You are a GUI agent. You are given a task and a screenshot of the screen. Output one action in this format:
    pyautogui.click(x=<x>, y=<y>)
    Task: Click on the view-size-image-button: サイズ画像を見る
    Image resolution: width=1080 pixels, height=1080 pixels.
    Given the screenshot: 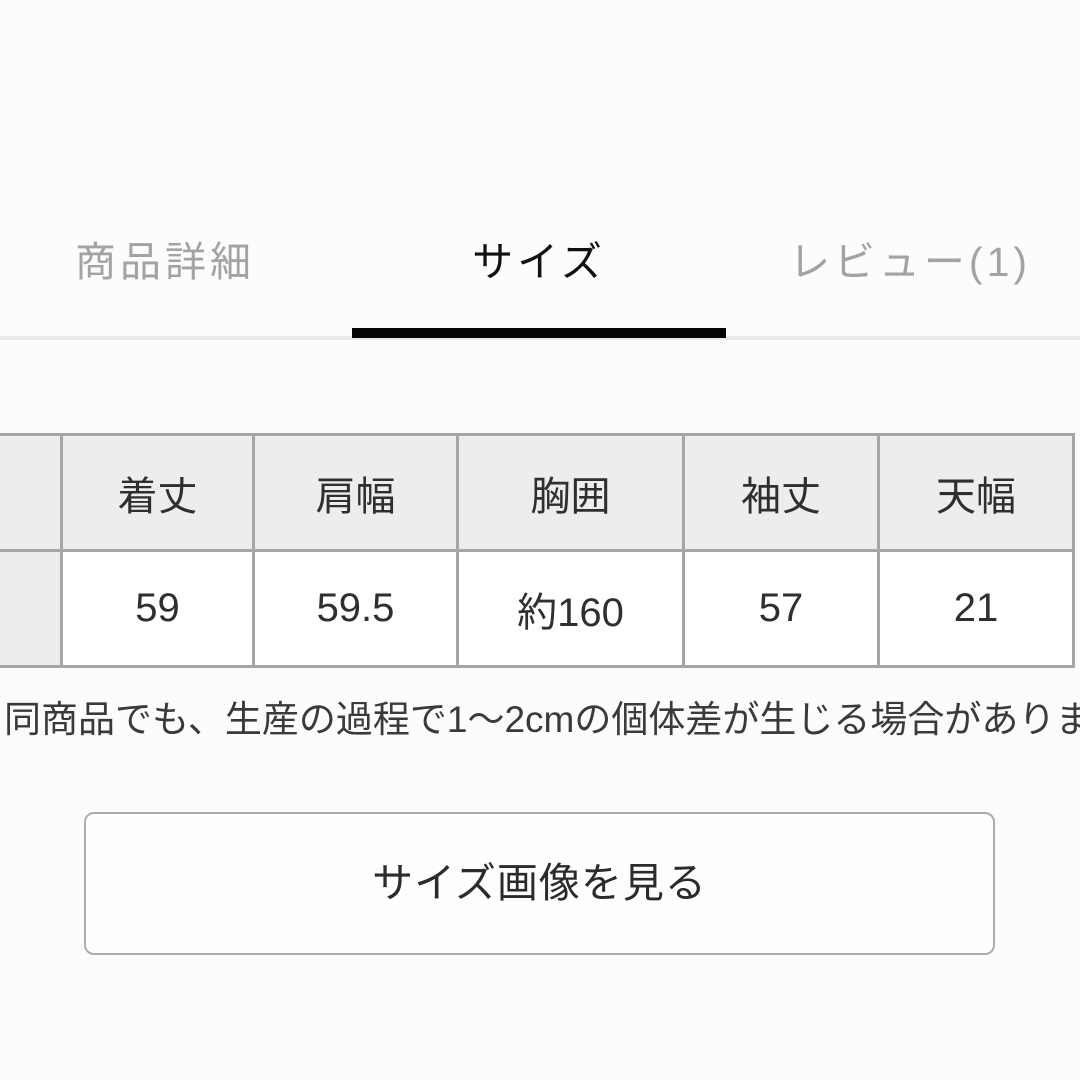 What is the action you would take?
    pyautogui.click(x=539, y=883)
    